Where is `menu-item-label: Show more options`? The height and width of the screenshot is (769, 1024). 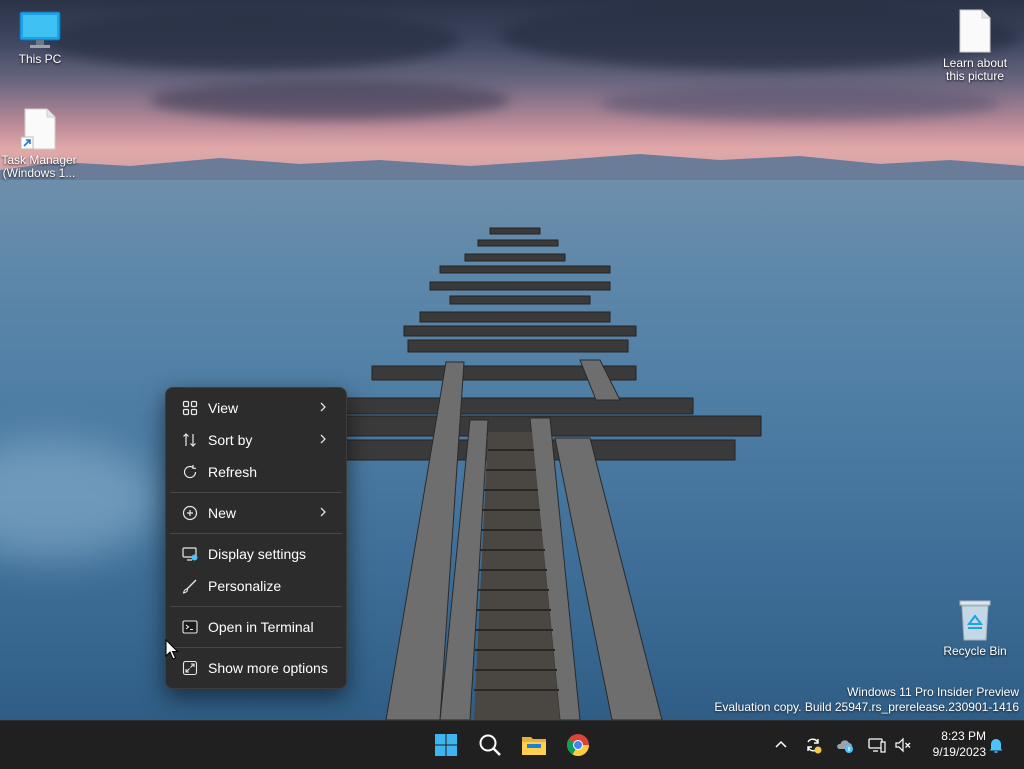
menu-item-label: Show more options is located at coordinates (268, 668).